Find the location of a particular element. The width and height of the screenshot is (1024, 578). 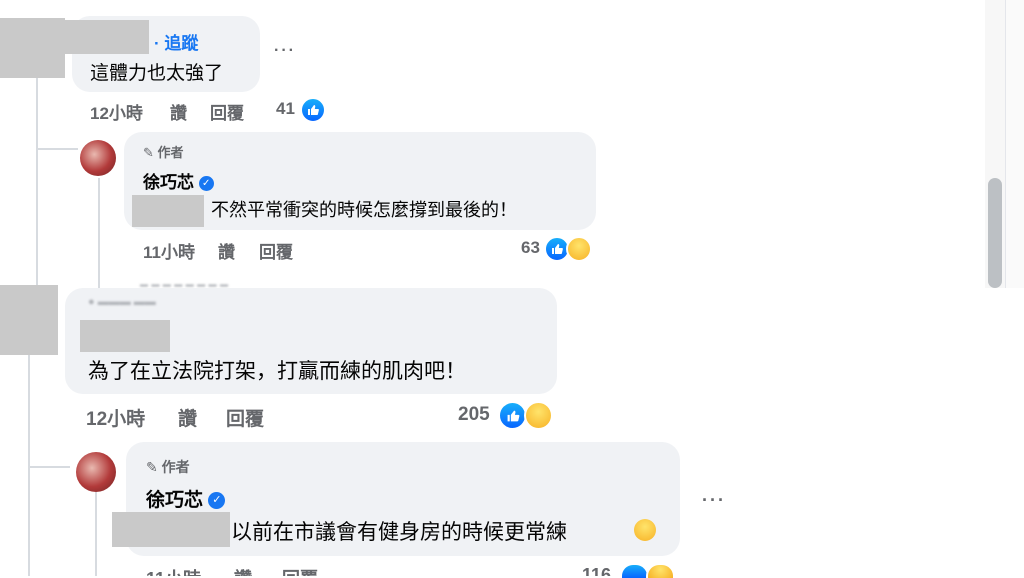

scrollbar-thumb is located at coordinates (995, 233).